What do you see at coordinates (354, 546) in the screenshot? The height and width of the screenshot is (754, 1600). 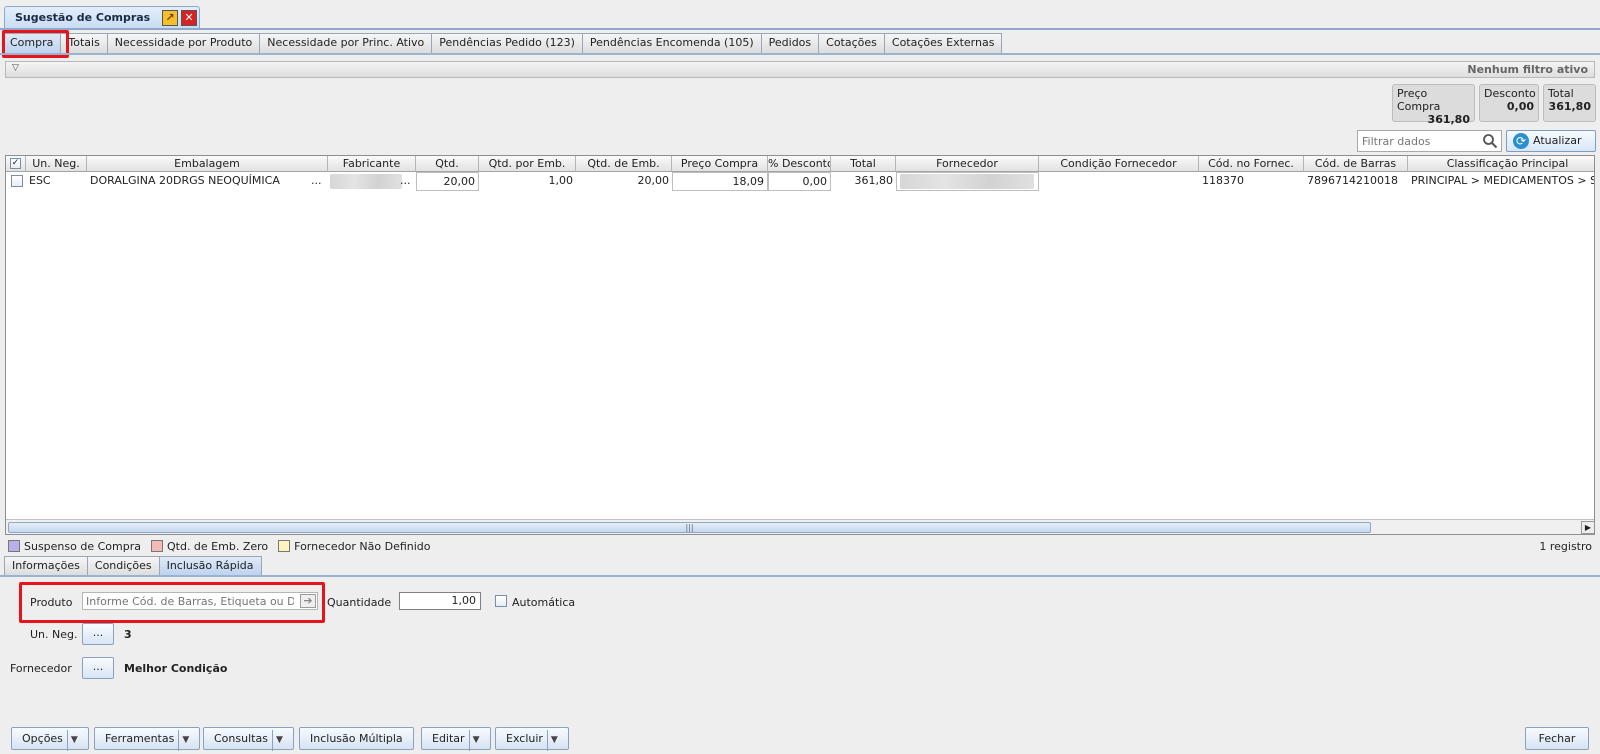 I see `legend-item: Fornecedor Não Definido` at bounding box center [354, 546].